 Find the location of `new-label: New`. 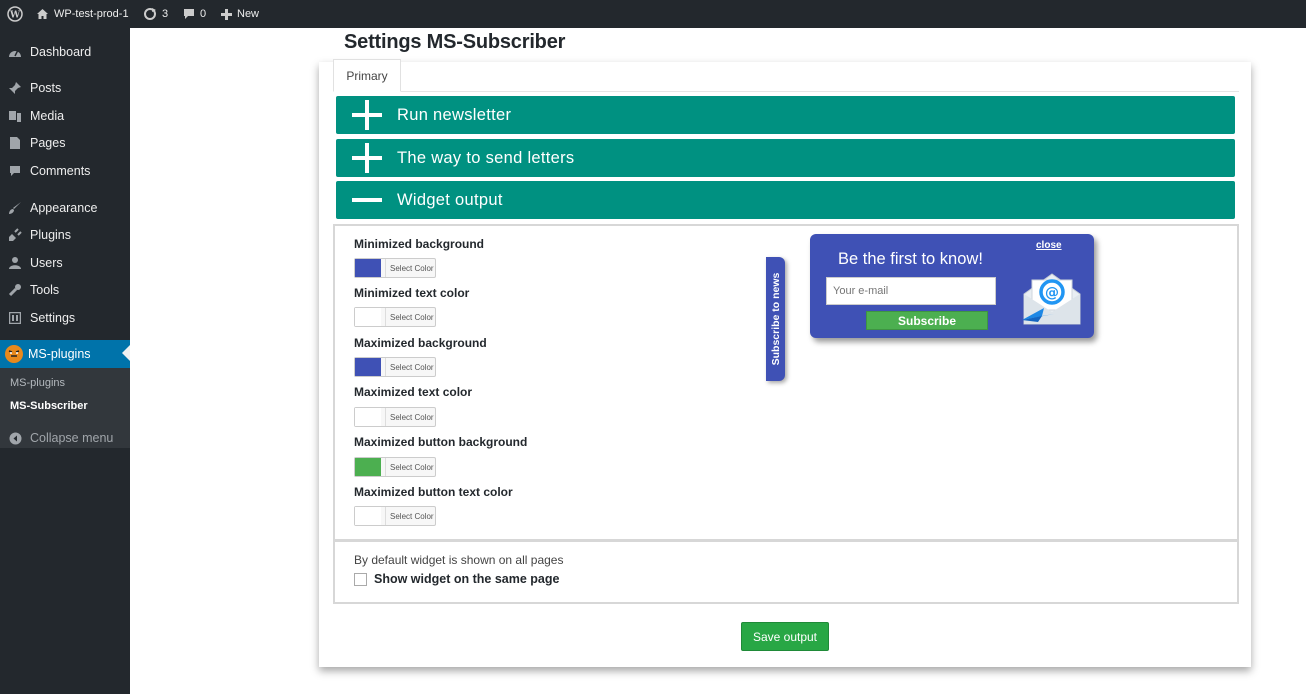

new-label: New is located at coordinates (248, 14).